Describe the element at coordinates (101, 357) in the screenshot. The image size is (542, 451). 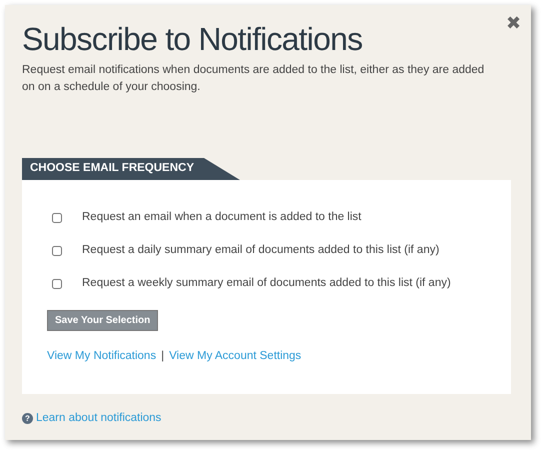
I see `notifications-link: View My Notifications` at that location.